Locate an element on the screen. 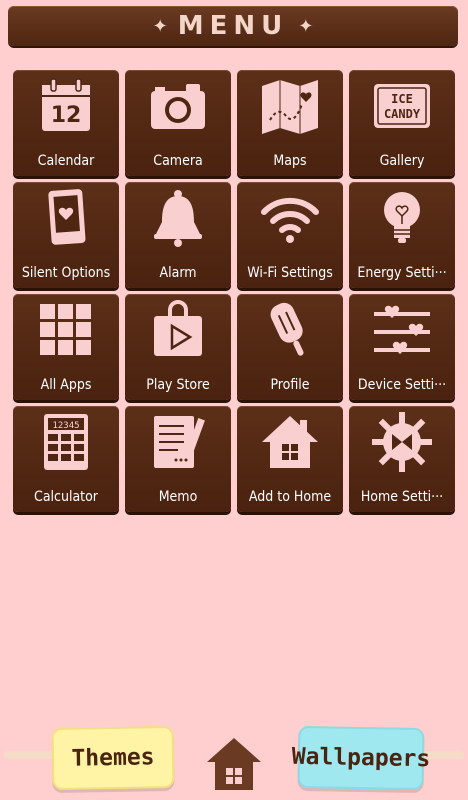 This screenshot has width=468, height=800. calculator-display: 12345 is located at coordinates (65, 426).